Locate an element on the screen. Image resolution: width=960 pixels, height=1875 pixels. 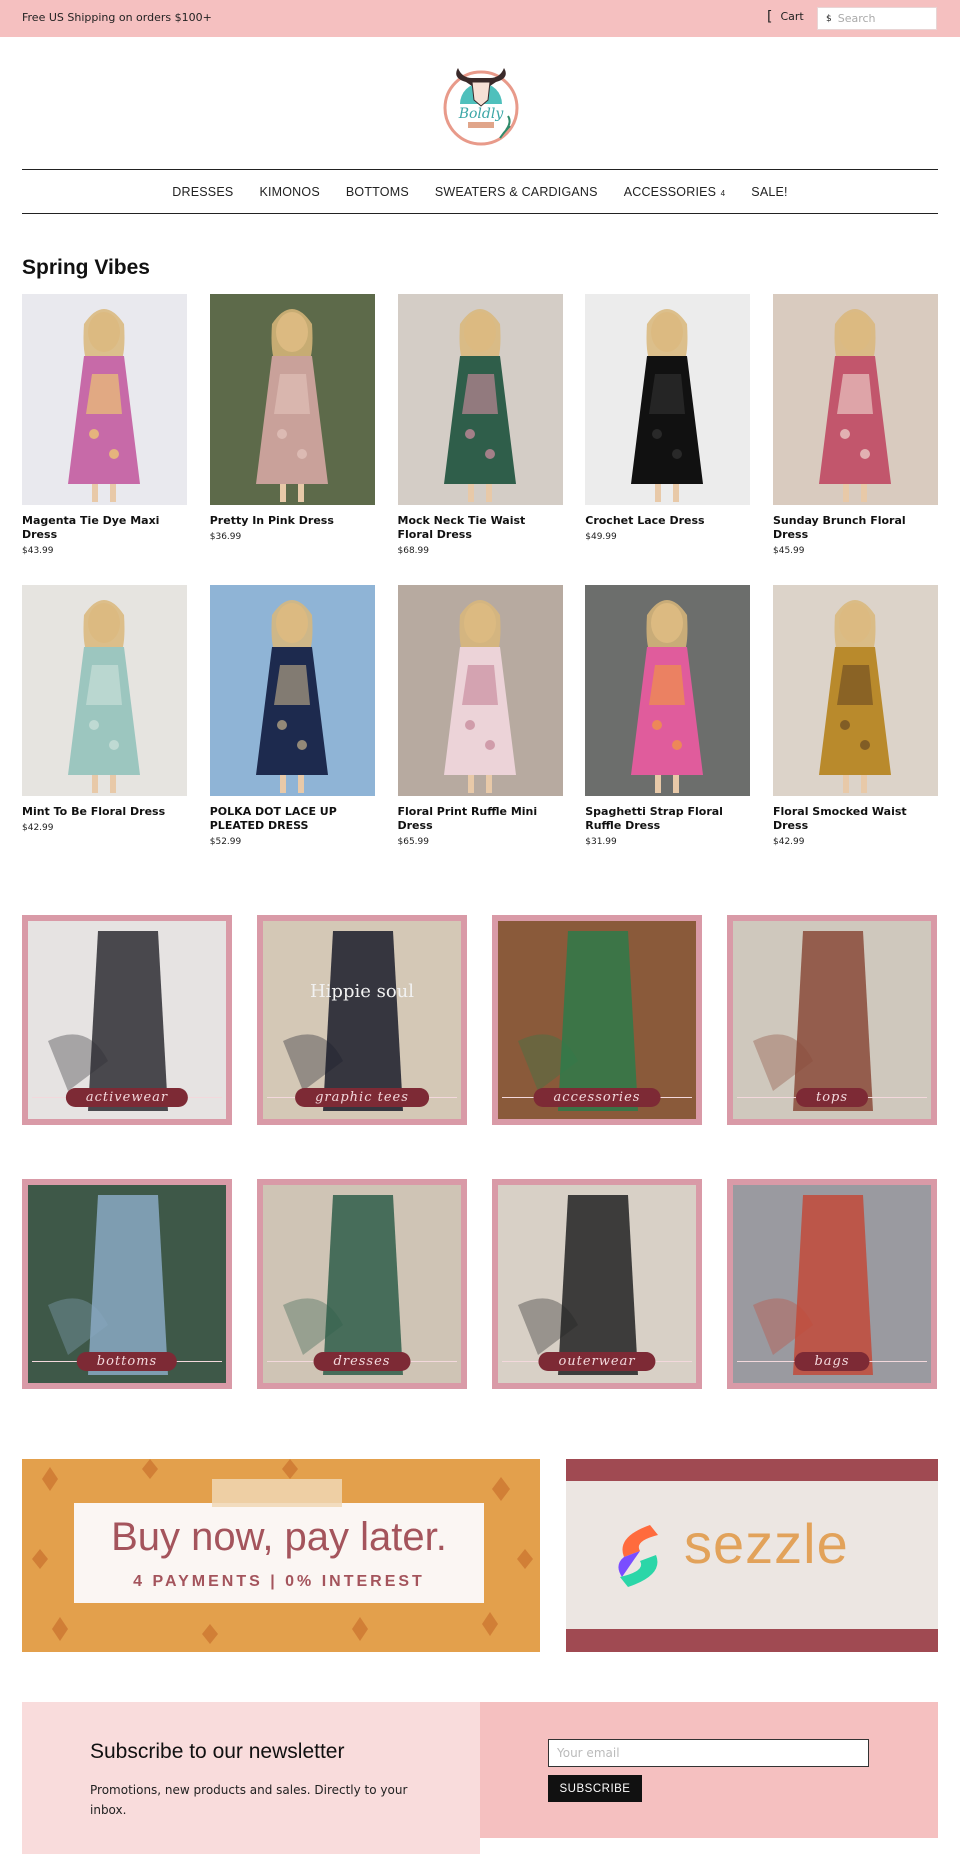
product-name: POLKA DOT LACE UP PLEATED DRESS is located at coordinates (292, 819).